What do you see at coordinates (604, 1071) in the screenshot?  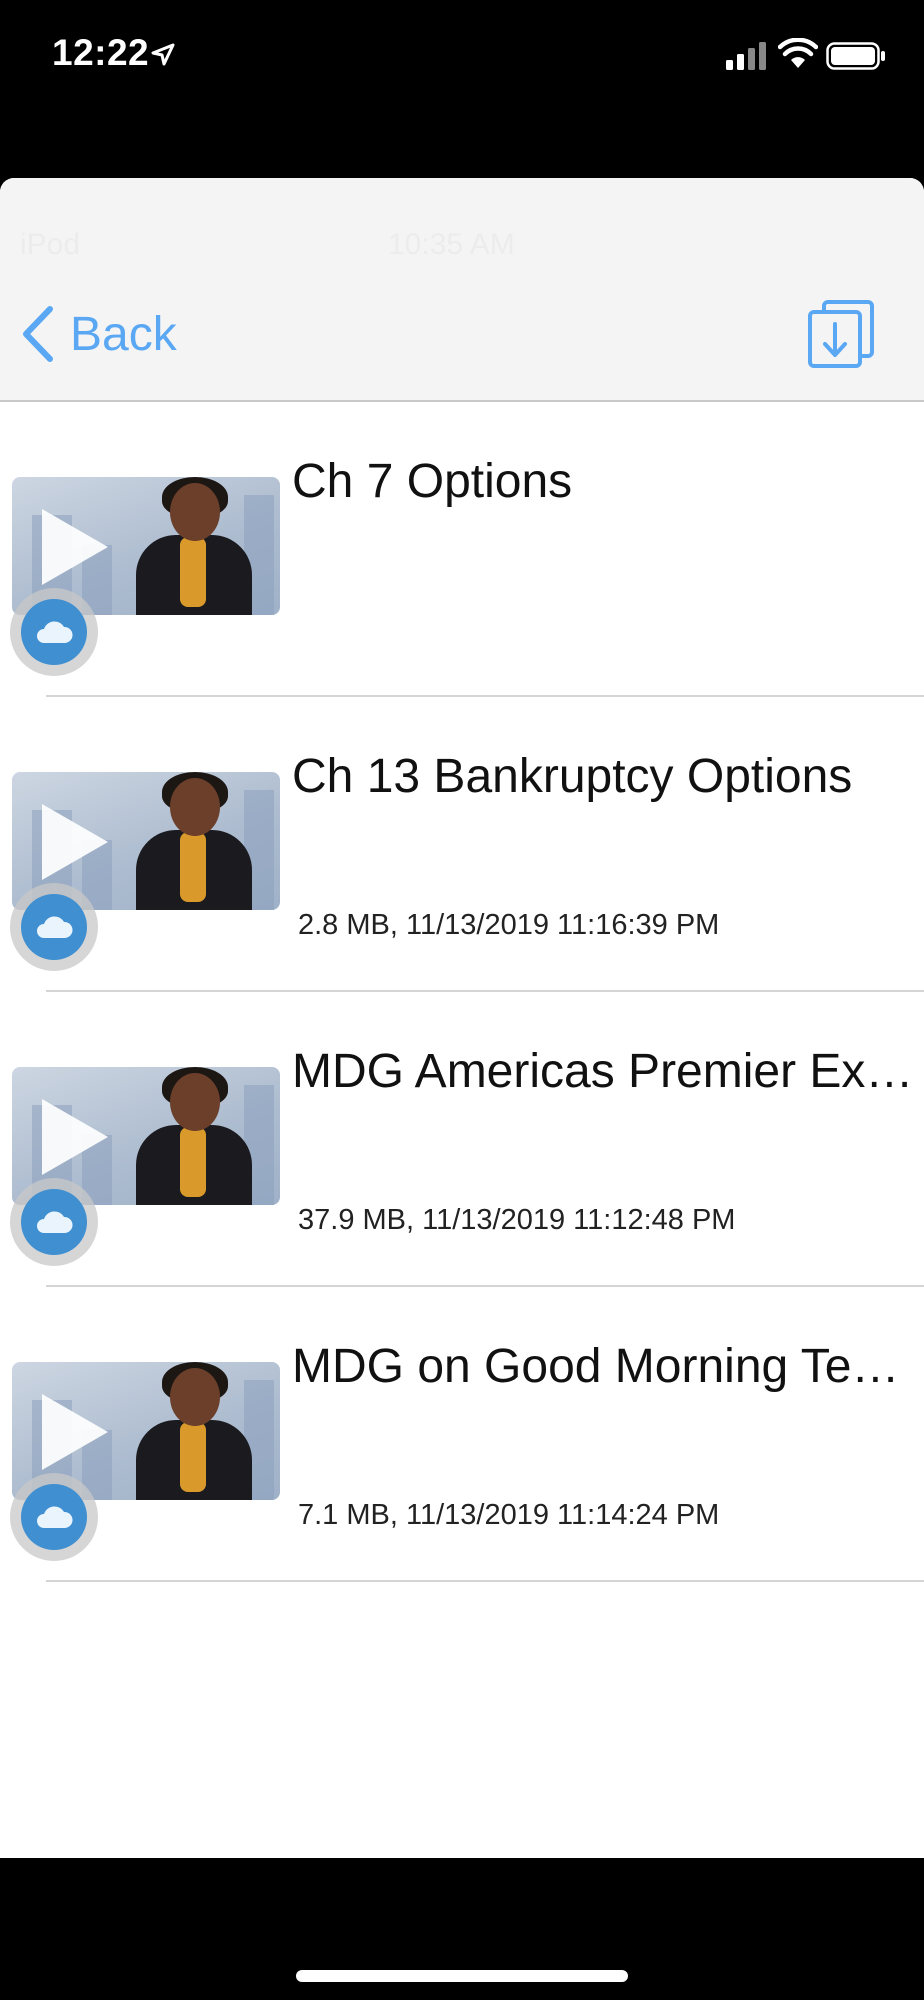 I see `video-title: MDG Americas Premier Expert` at bounding box center [604, 1071].